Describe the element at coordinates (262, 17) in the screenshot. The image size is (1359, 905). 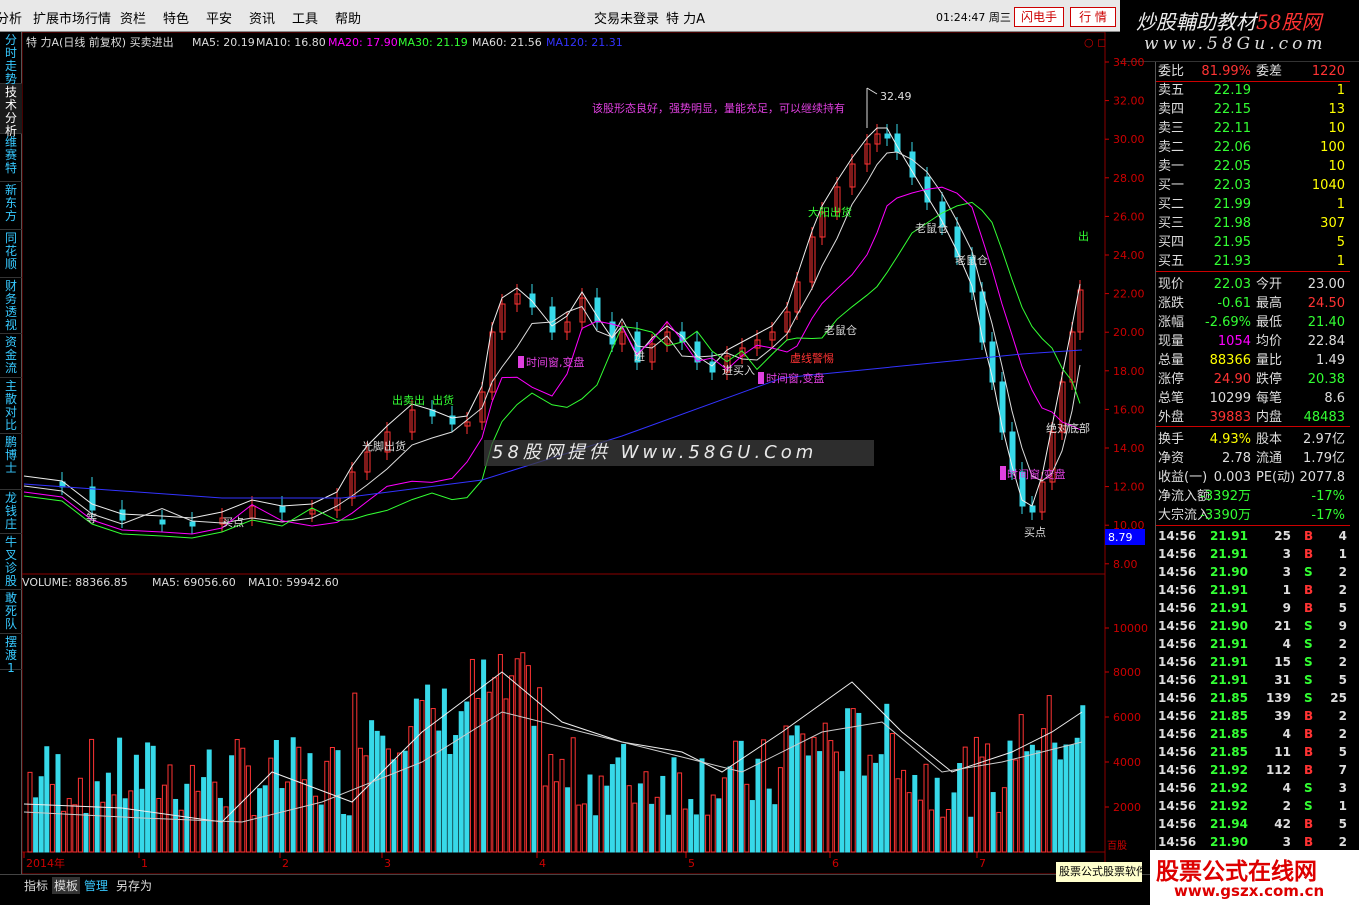
I see `menu-news: 资讯` at that location.